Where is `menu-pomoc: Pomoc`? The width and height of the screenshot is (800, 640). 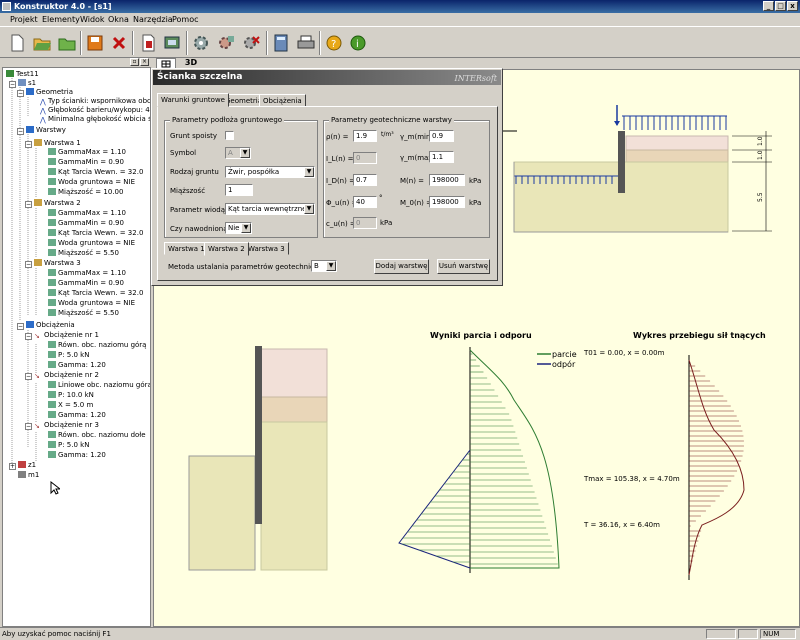 menu-pomoc: Pomoc is located at coordinates (185, 19).